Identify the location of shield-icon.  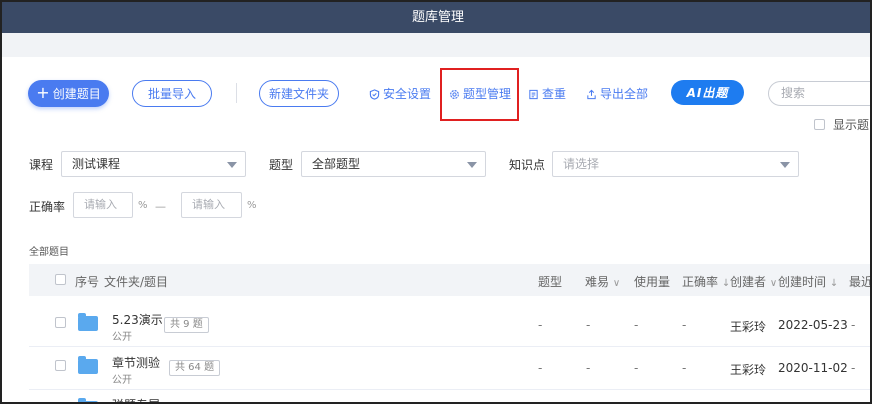
(374, 94).